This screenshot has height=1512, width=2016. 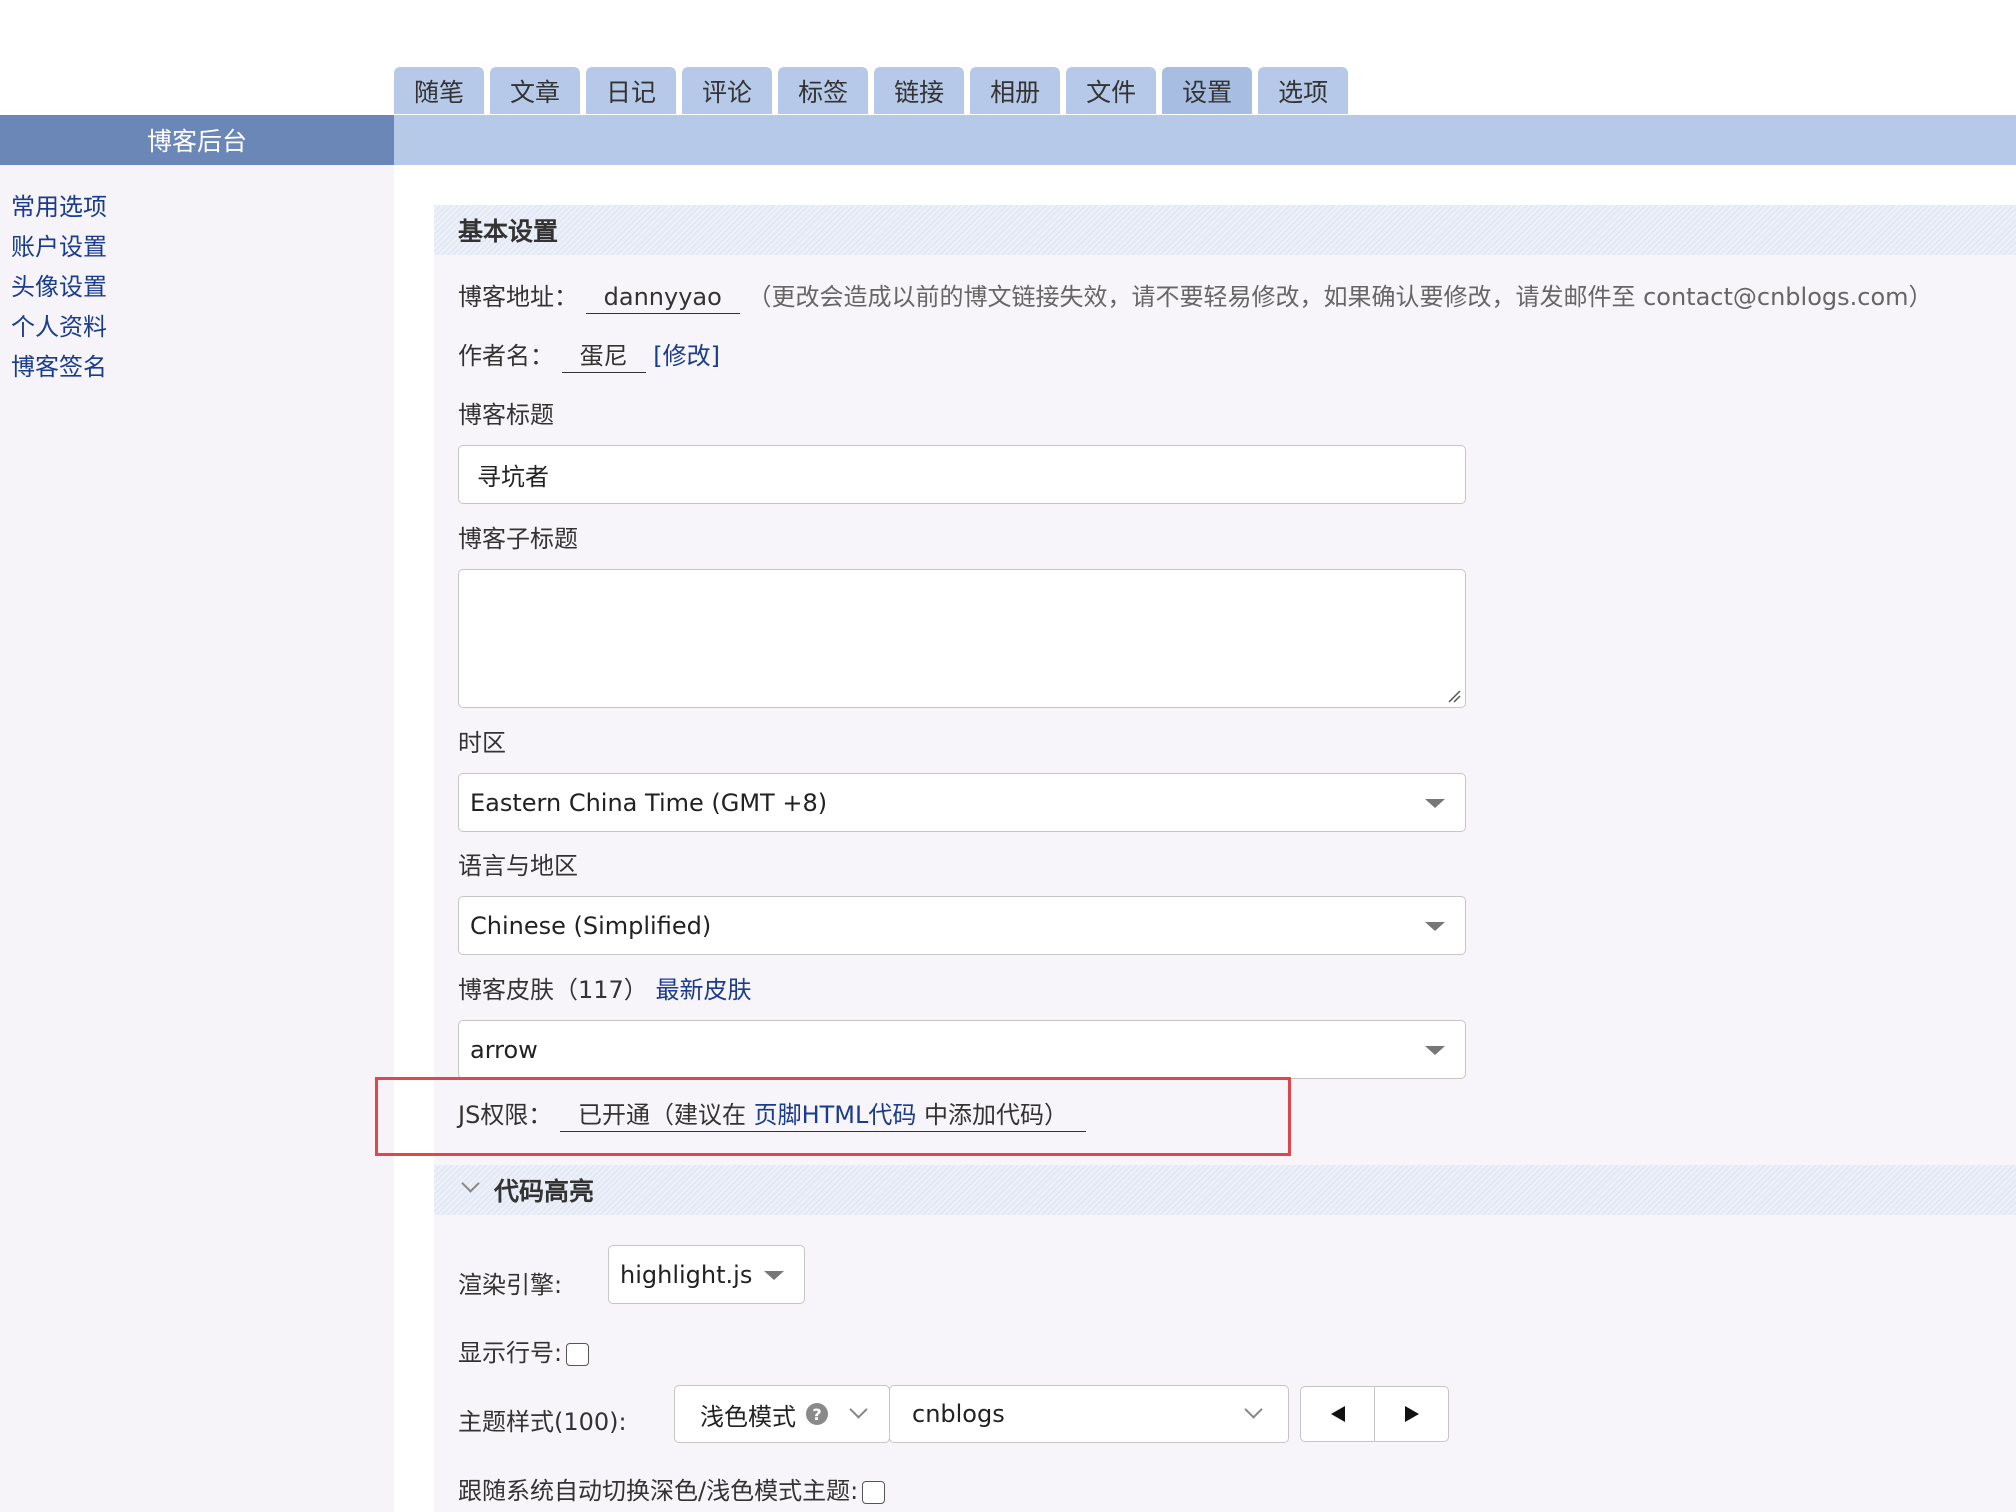 What do you see at coordinates (686, 1274) in the screenshot?
I see `engine-value: highlight.js` at bounding box center [686, 1274].